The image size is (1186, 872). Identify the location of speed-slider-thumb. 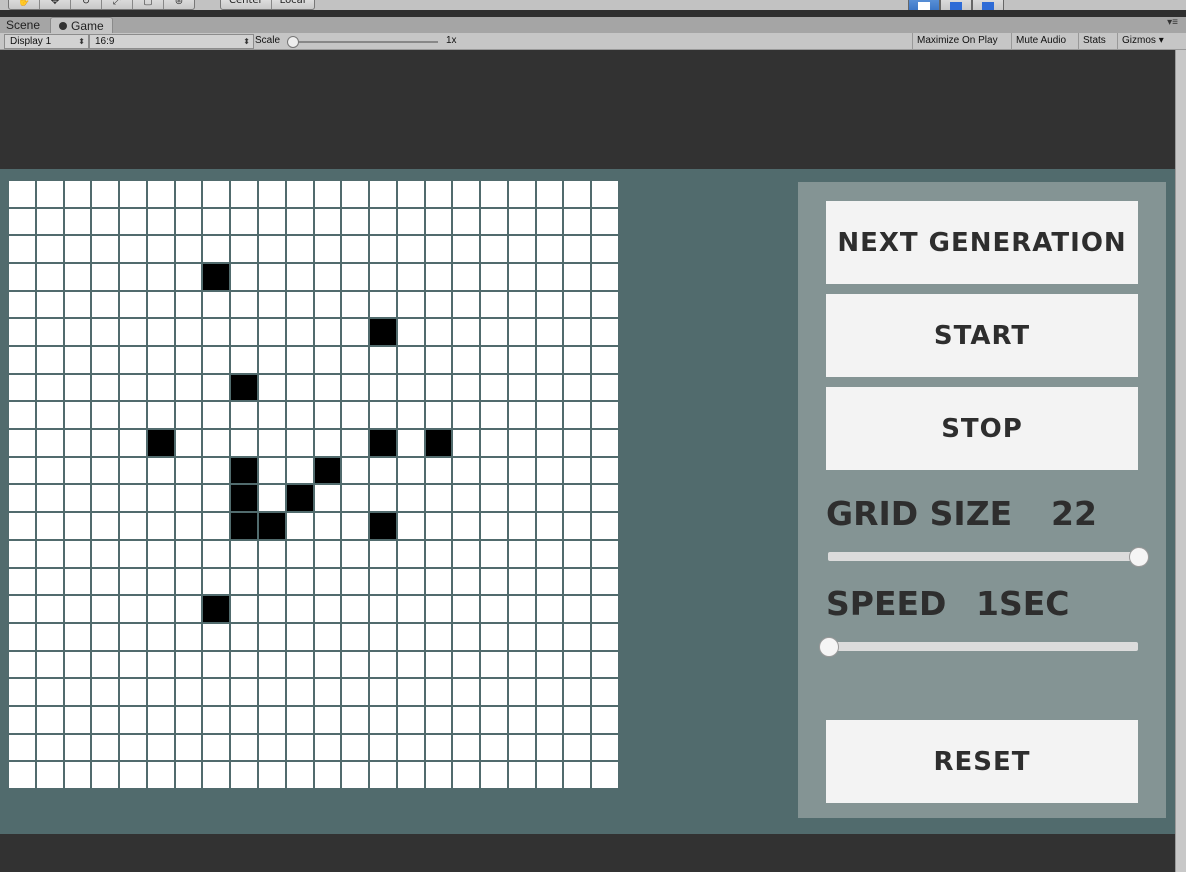
(829, 647).